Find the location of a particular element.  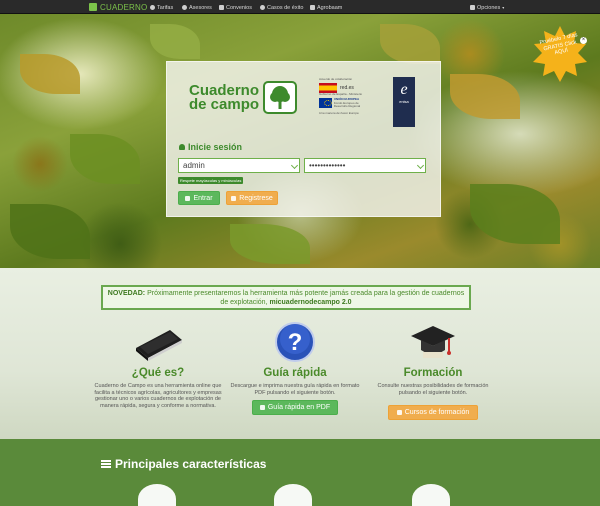

novedad-label: NOVEDAD: is located at coordinates (126, 293).